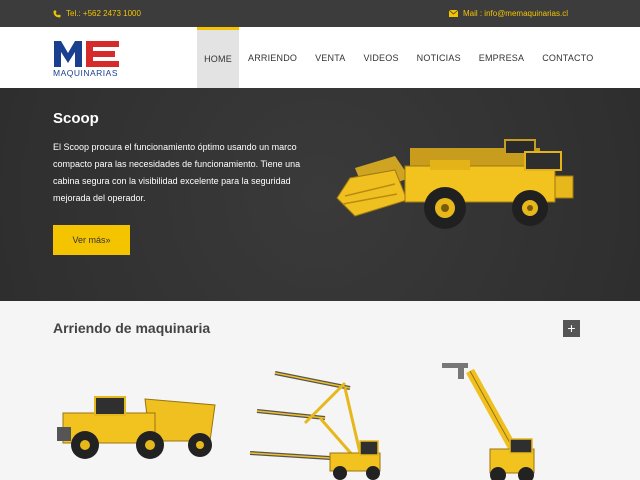 This screenshot has height=480, width=640. I want to click on mail-contact: Mail : info@memaquinarias.cl, so click(508, 13).